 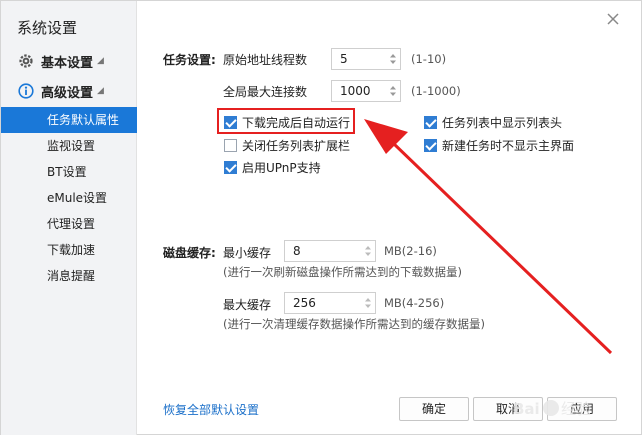 I want to click on sidebar-group-advanced-label: 高级设置, so click(x=67, y=93).